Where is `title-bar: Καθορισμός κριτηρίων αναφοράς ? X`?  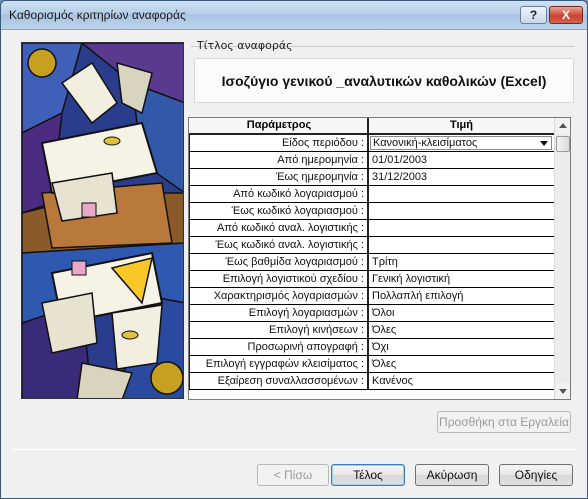 title-bar: Καθορισμός κριτηρίων αναφοράς ? X is located at coordinates (294, 15).